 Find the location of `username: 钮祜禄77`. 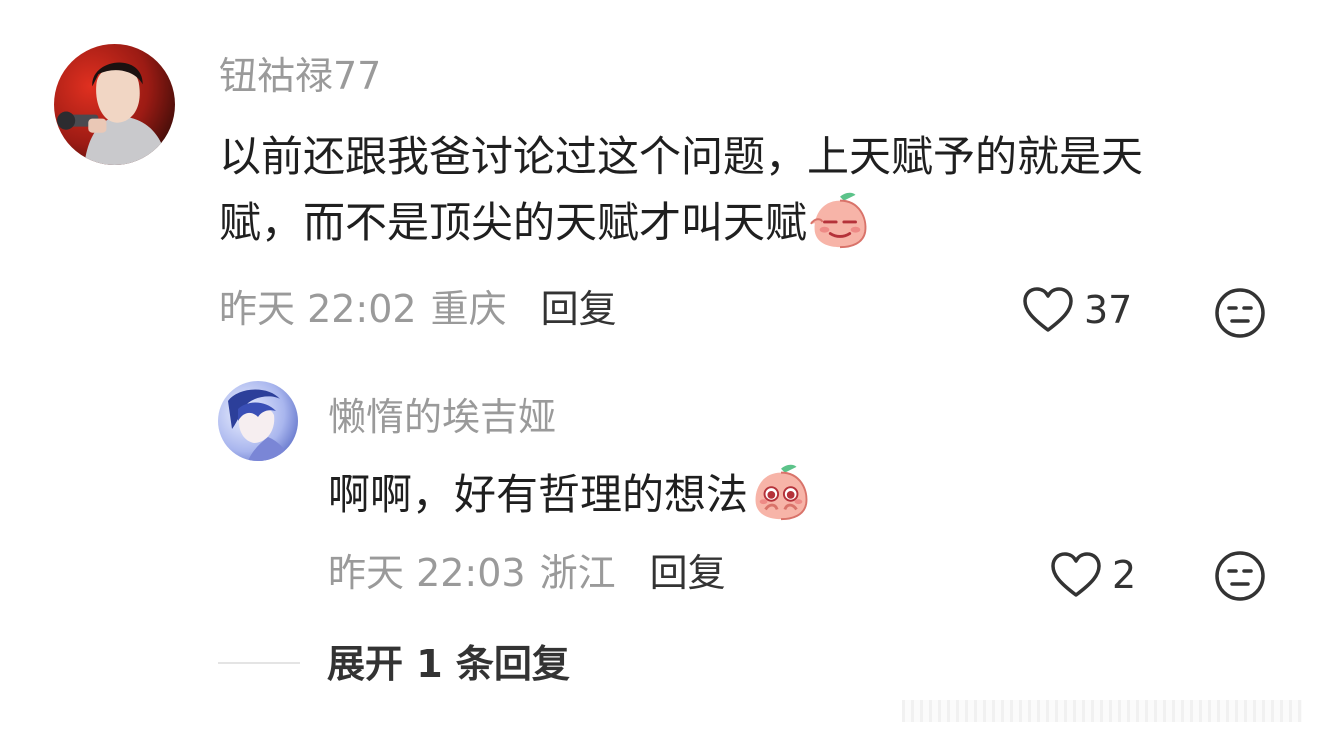

username: 钮祜禄77 is located at coordinates (300, 76).